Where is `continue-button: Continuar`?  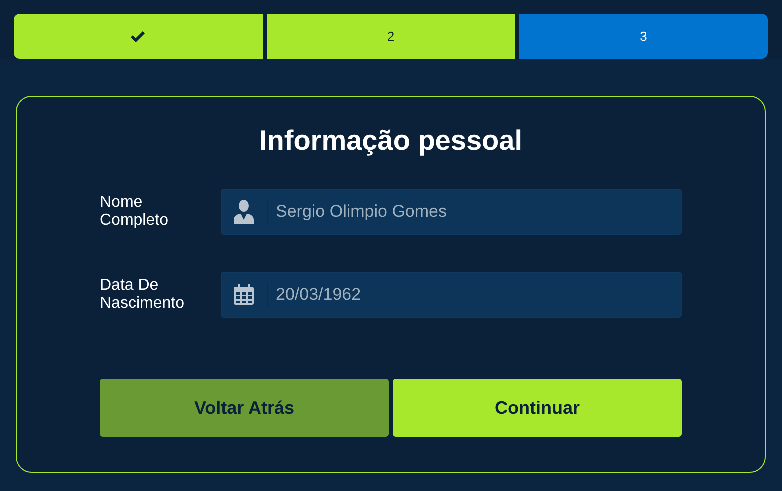 continue-button: Continuar is located at coordinates (537, 408).